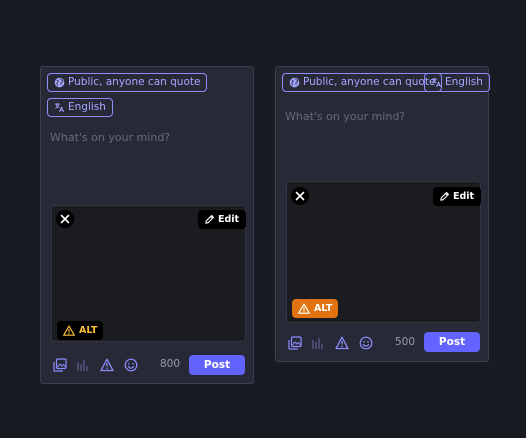 The width and height of the screenshot is (526, 438). I want to click on character-counter: 800, so click(169, 364).